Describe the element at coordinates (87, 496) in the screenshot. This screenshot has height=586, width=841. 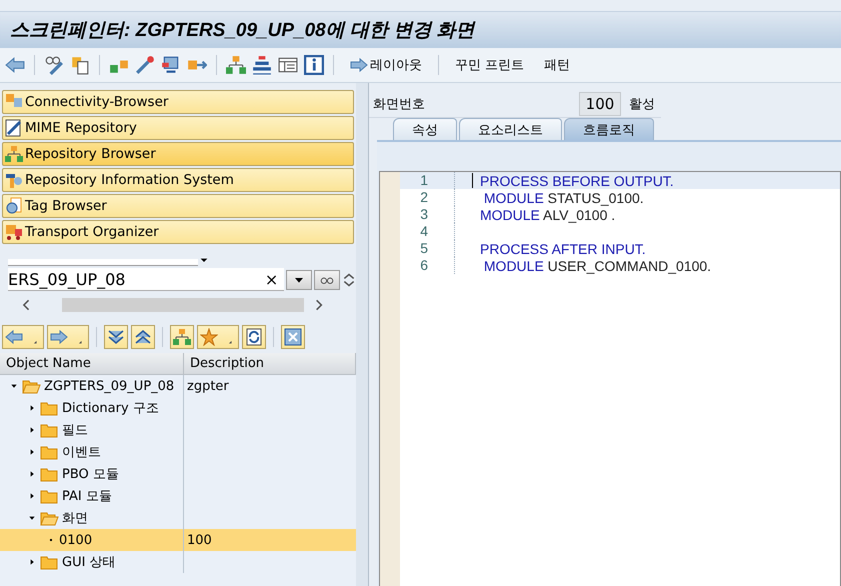
I see `tree-node-label: PAI 모듈` at that location.